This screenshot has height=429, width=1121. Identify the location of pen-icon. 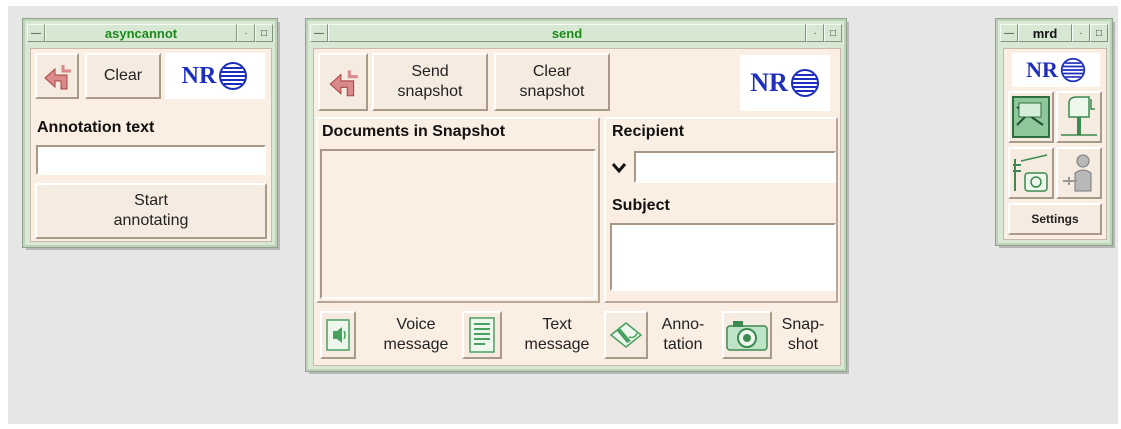
(626, 335).